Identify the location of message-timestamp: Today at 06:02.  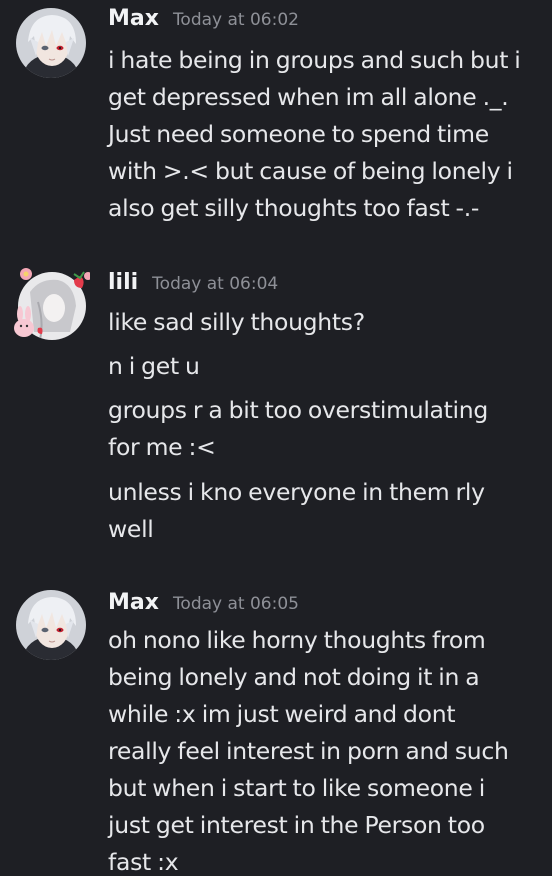
(235, 20).